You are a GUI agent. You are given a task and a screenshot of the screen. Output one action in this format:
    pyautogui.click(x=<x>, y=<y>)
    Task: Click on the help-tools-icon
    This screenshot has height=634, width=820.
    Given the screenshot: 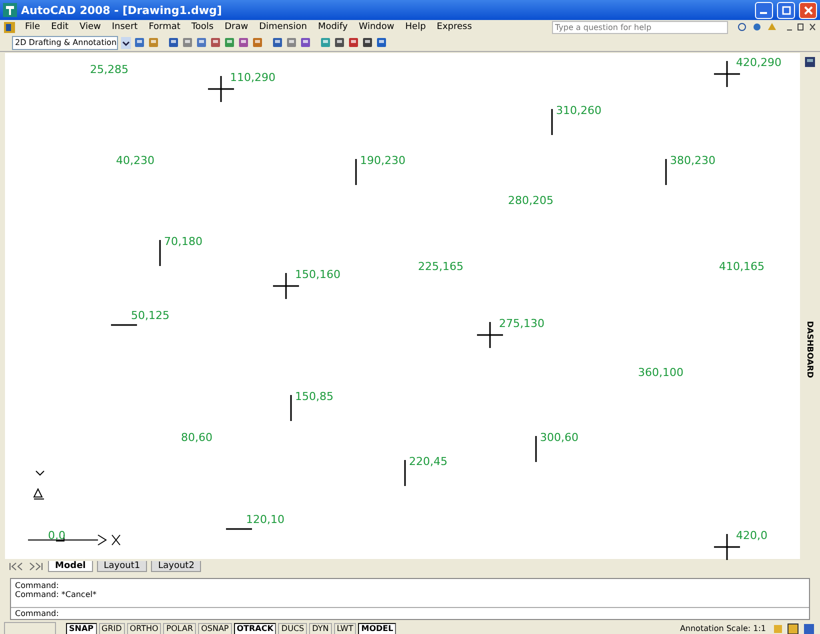 What is the action you would take?
    pyautogui.click(x=757, y=27)
    